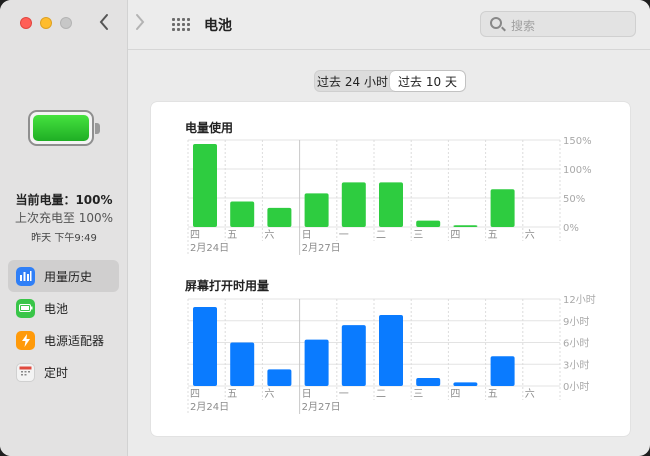 Image resolution: width=650 pixels, height=456 pixels. I want to click on battery-level-icon, so click(64, 128).